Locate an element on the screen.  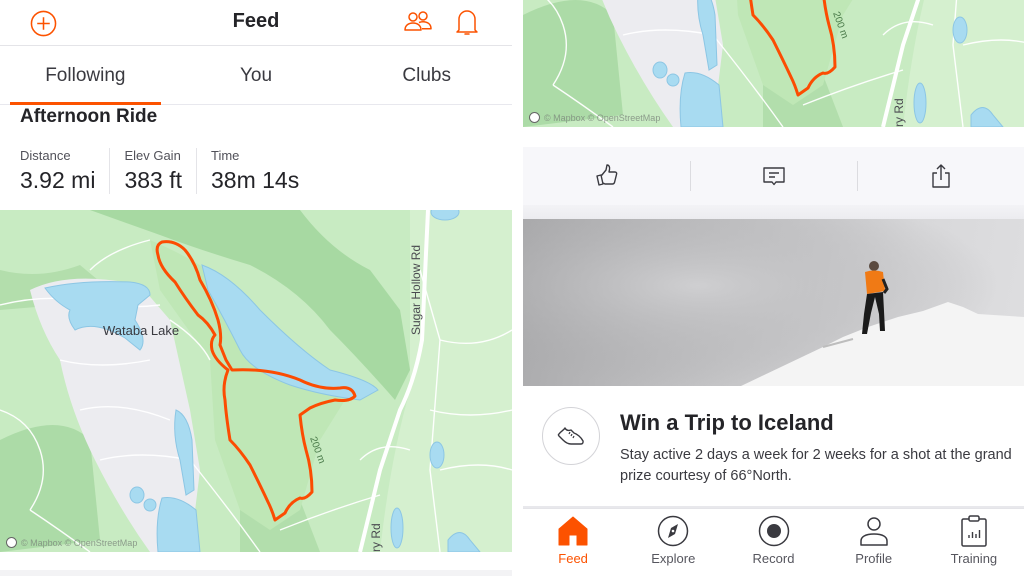
nav-record: Record is located at coordinates (773, 542).